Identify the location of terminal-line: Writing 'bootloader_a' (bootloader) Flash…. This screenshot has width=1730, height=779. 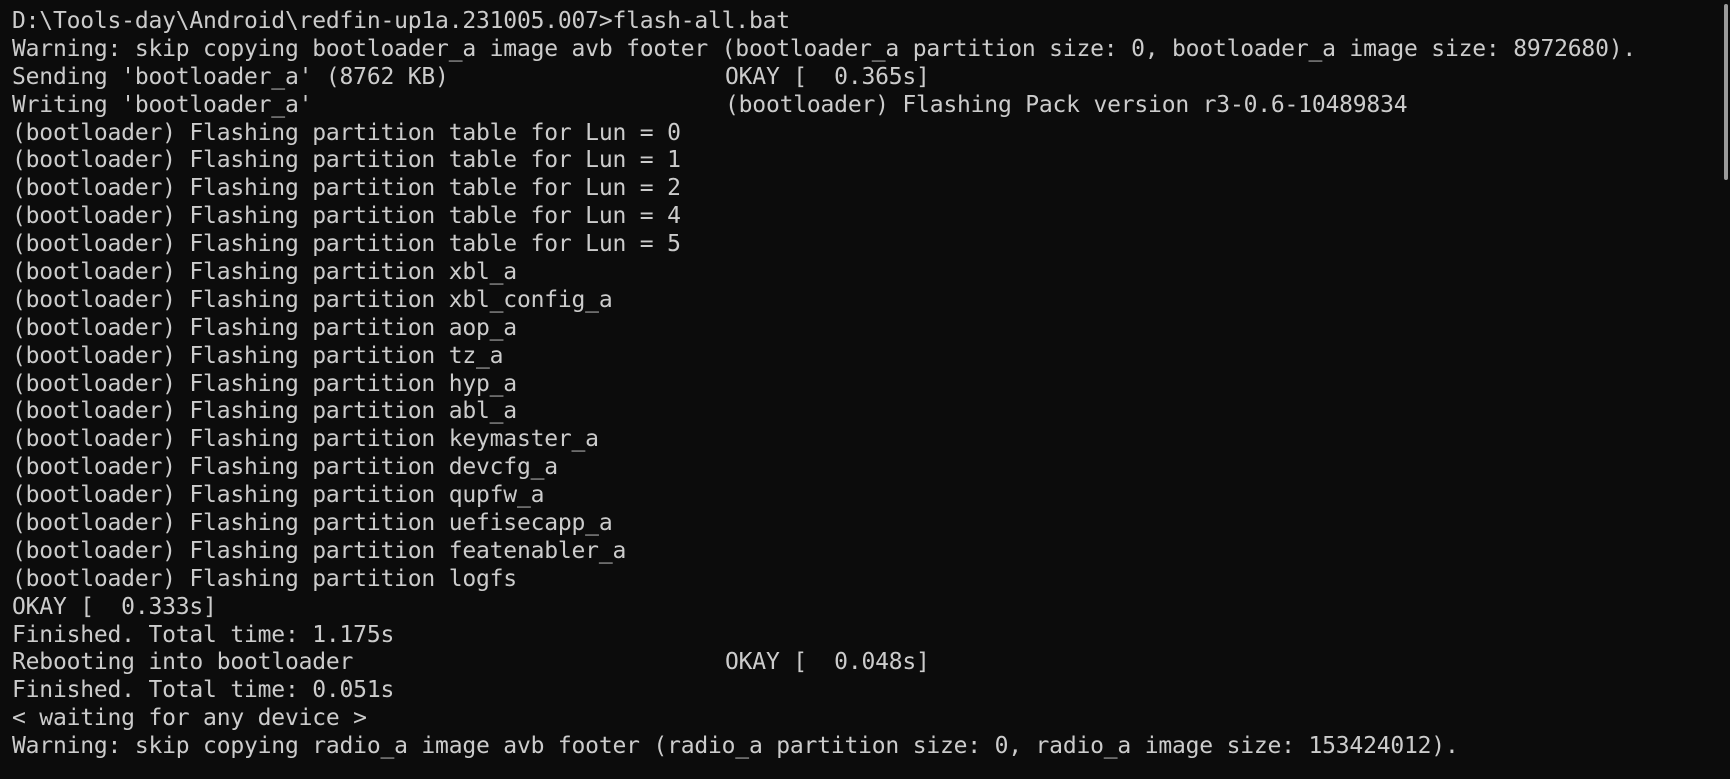
(871, 106).